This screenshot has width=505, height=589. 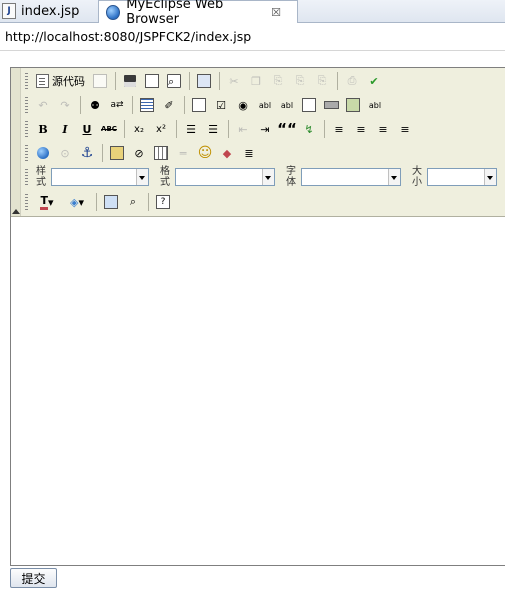 What do you see at coordinates (9, 11) in the screenshot?
I see `jsp-file-icon: J` at bounding box center [9, 11].